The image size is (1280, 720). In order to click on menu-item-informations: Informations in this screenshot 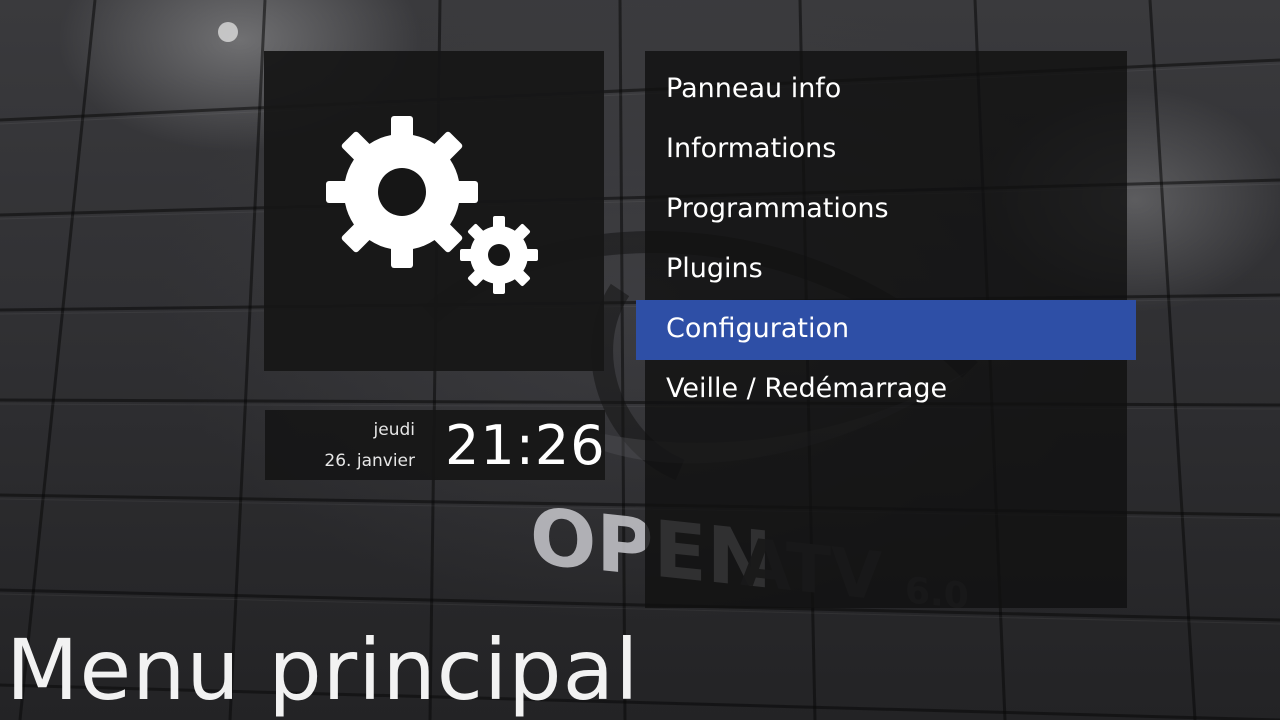, I will do `click(886, 150)`.